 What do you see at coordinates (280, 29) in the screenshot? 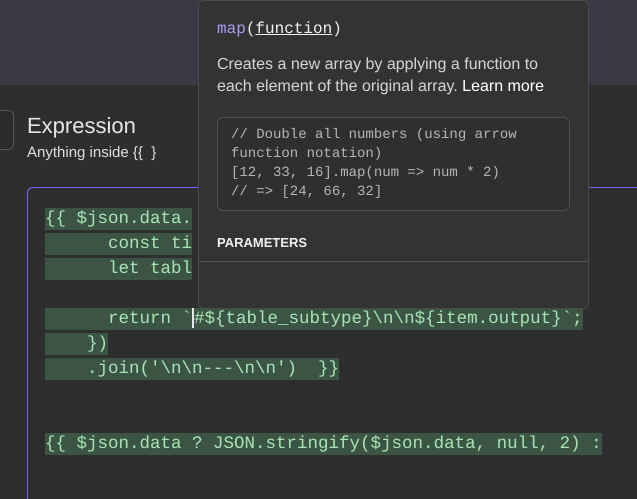
I see `function-signature: map(function)` at bounding box center [280, 29].